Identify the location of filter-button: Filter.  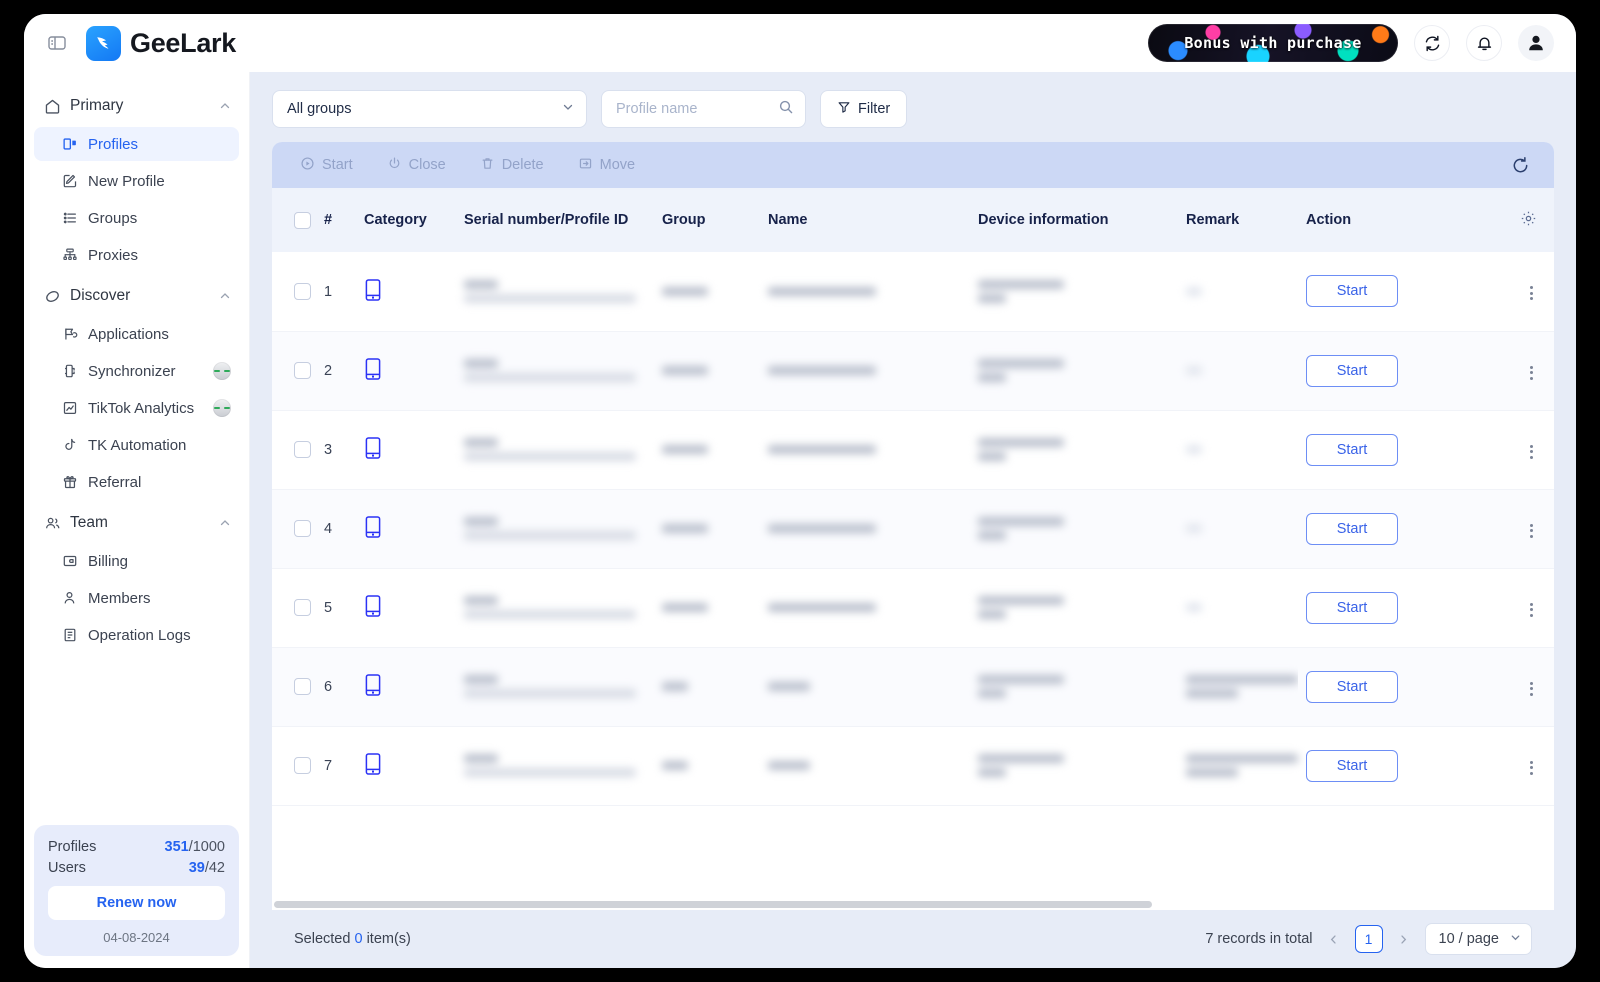
(864, 109).